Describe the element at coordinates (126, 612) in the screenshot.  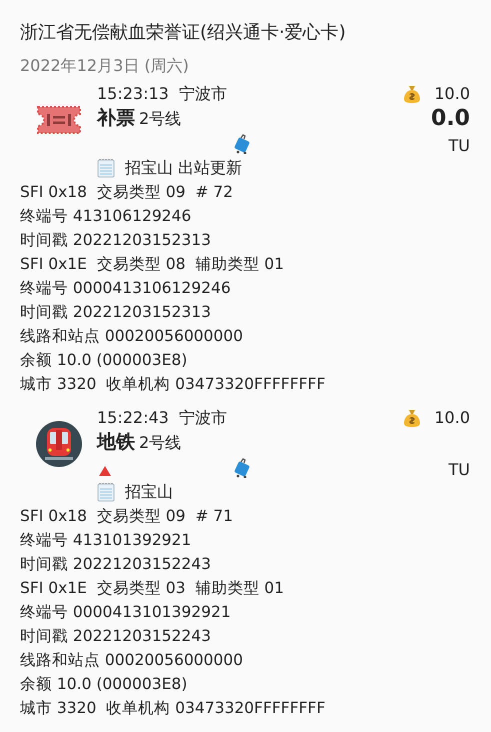
I see `detail-line: 终端号 0000413101392921` at that location.